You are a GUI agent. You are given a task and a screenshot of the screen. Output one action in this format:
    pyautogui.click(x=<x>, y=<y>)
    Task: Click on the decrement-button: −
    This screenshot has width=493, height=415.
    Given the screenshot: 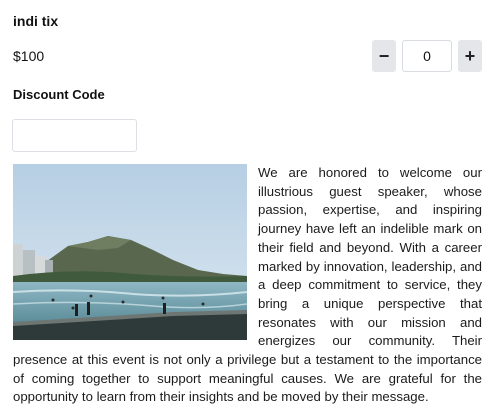 What is the action you would take?
    pyautogui.click(x=384, y=56)
    